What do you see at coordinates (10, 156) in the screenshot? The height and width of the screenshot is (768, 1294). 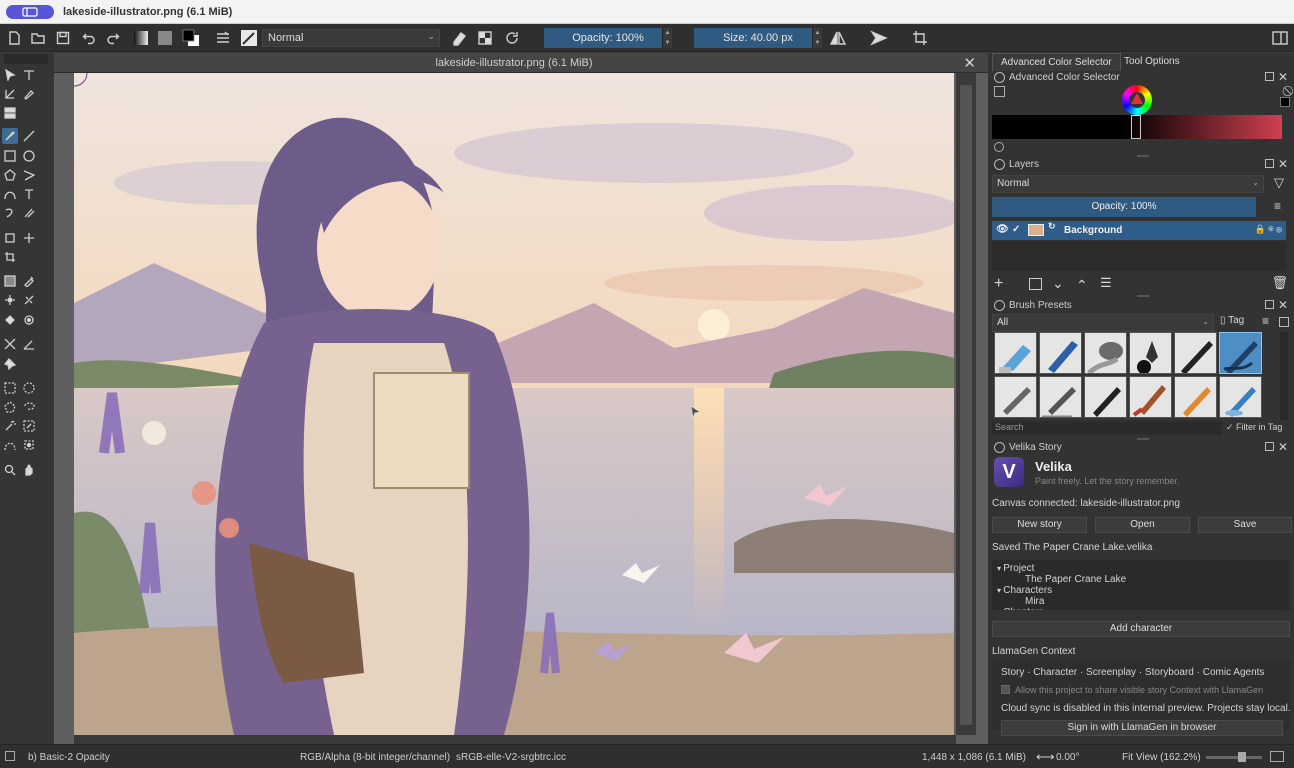 I see `rectangle-tool` at bounding box center [10, 156].